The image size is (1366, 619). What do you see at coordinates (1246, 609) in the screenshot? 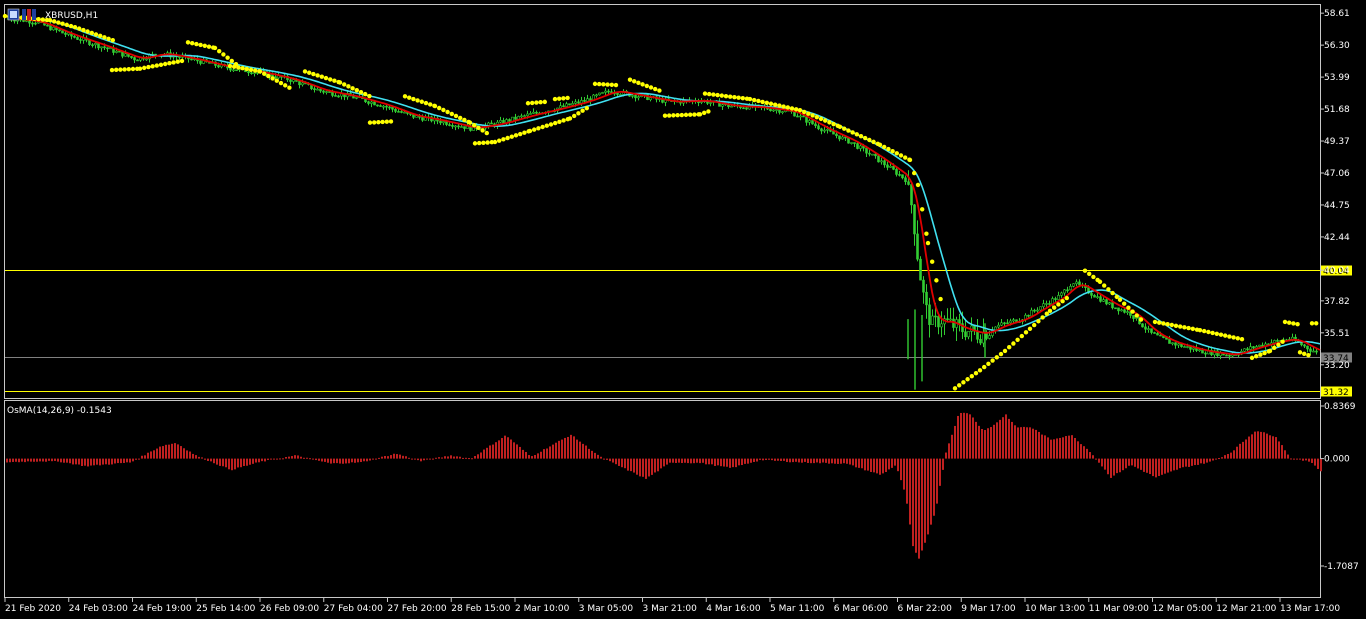
I see `time-tick-label: 12 Mar 21:00` at bounding box center [1246, 609].